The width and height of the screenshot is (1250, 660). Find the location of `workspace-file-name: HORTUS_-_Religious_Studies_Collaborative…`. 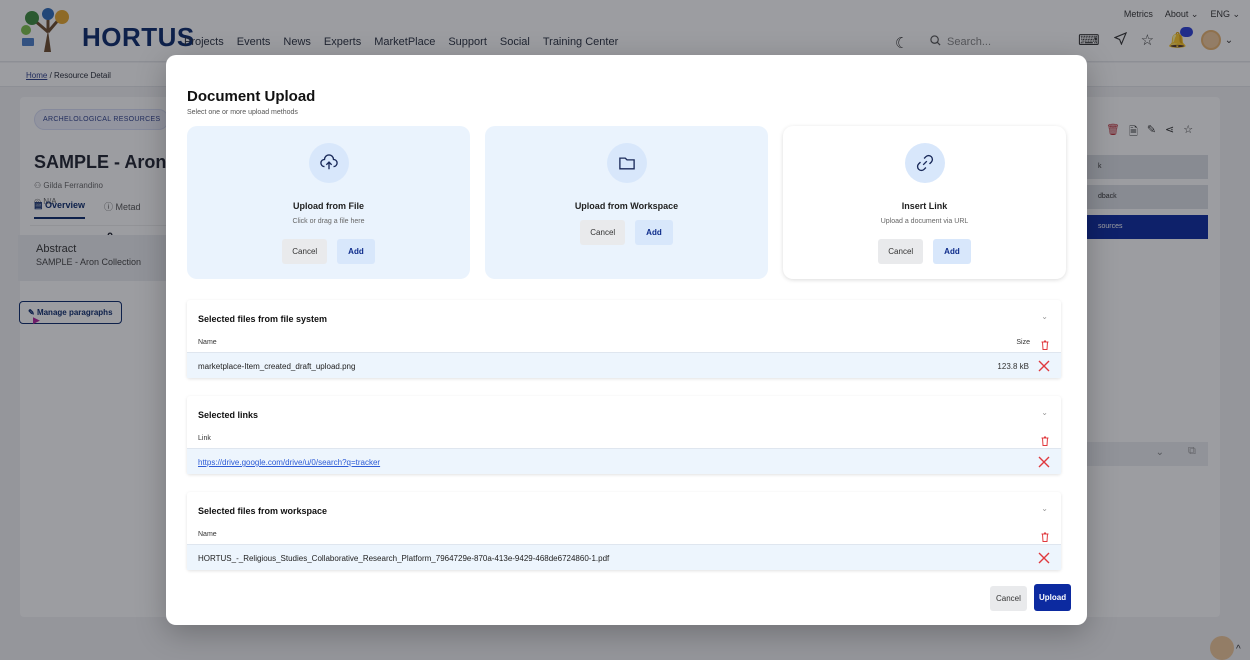

workspace-file-name: HORTUS_-_Religious_Studies_Collaborative… is located at coordinates (404, 558).